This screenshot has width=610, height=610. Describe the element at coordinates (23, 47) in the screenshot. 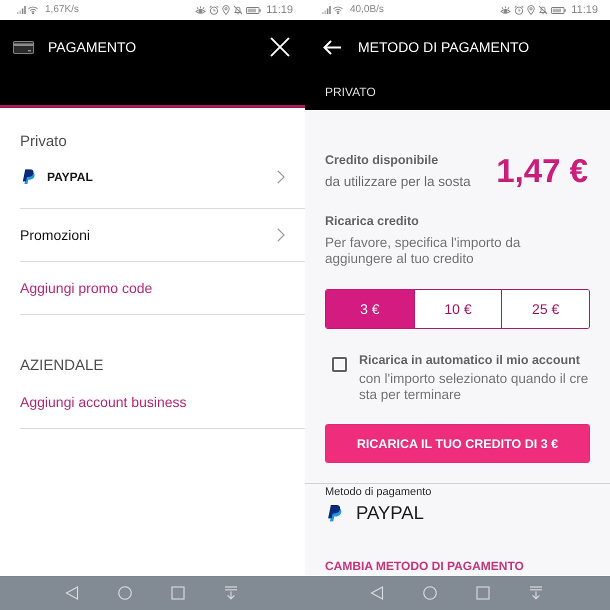

I see `card-icon` at that location.